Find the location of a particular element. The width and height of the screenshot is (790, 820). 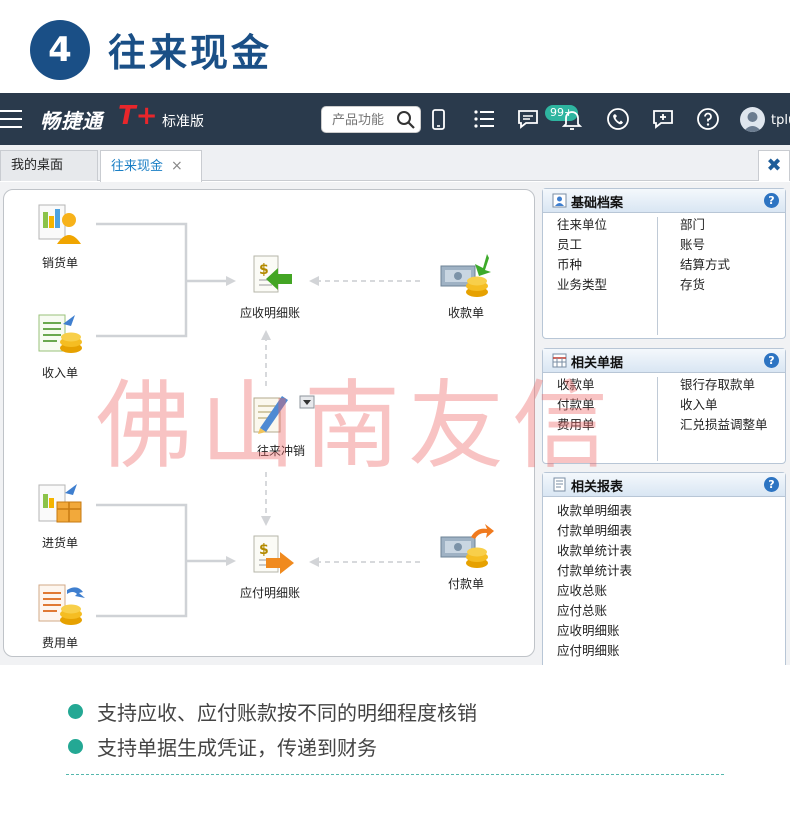

link-bank-deposit: 银行存取款单 is located at coordinates (724, 385).